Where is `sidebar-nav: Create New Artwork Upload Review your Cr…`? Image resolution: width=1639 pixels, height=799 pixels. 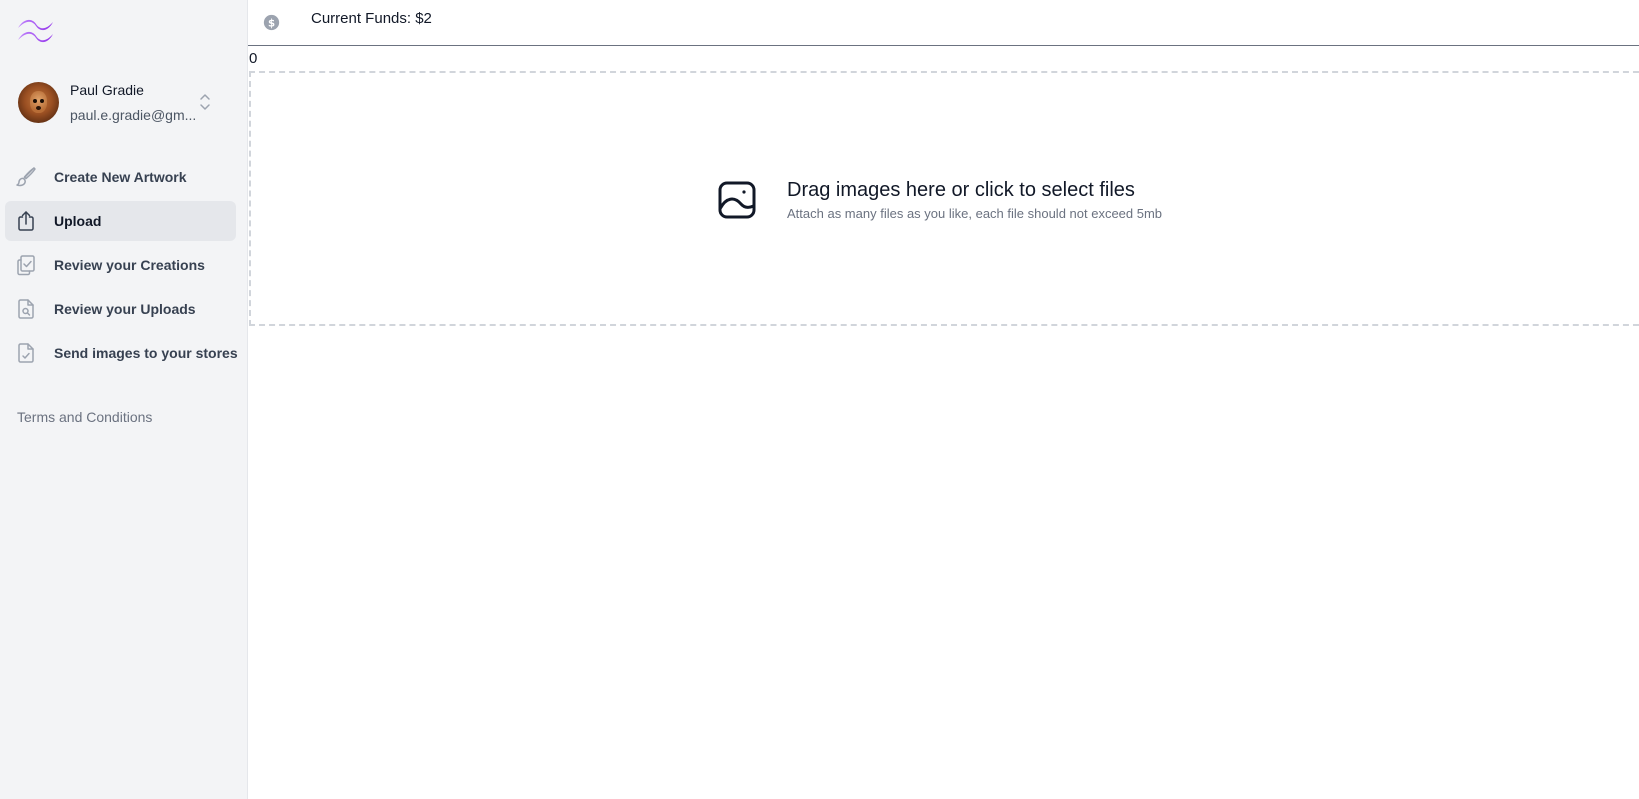
sidebar-nav: Create New Artwork Upload Review your Cr… is located at coordinates (121, 267).